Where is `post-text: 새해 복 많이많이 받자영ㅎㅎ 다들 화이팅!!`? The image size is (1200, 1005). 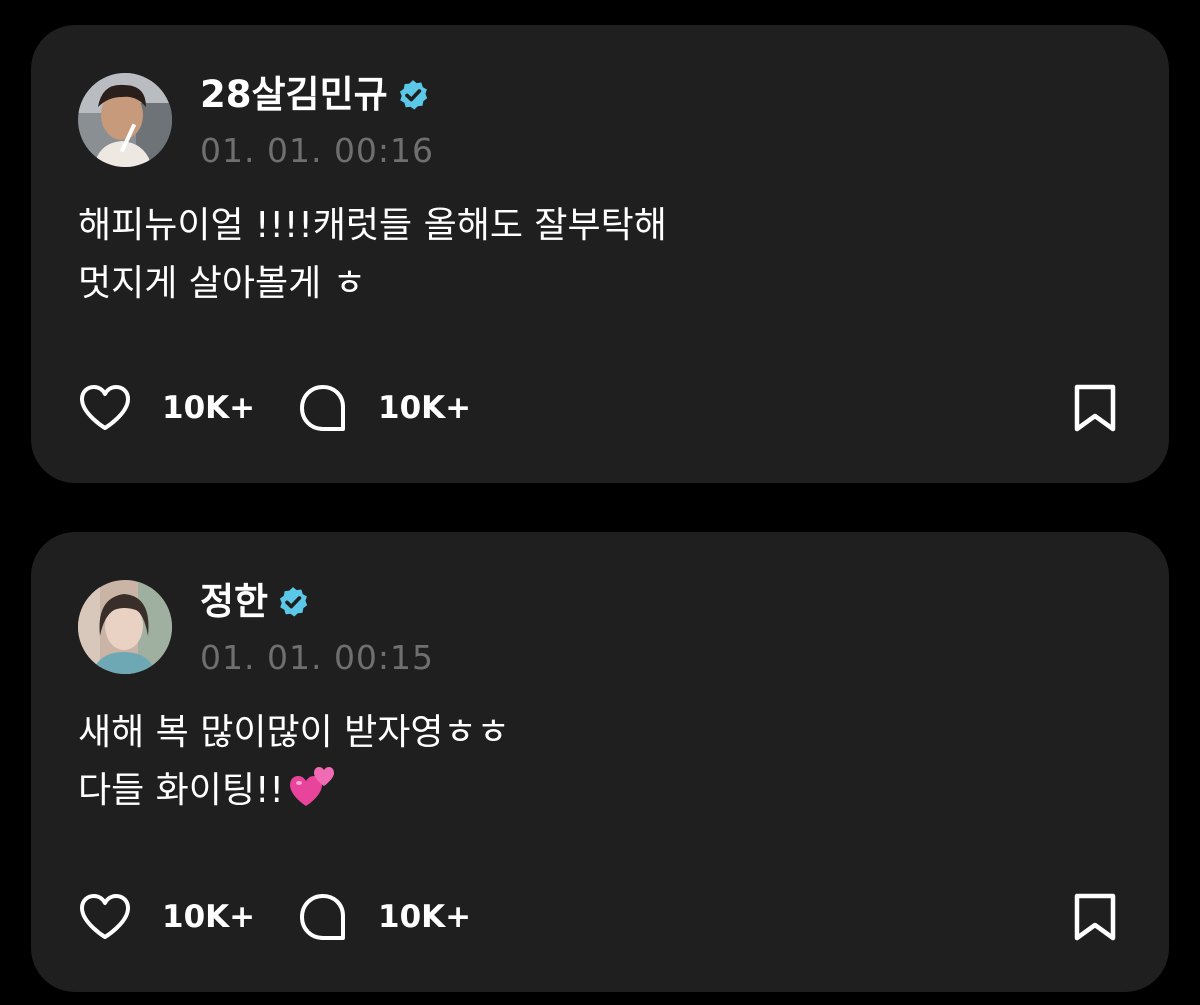
post-text: 새해 복 많이많이 받자영ㅎㅎ 다들 화이팅!! is located at coordinates (294, 762).